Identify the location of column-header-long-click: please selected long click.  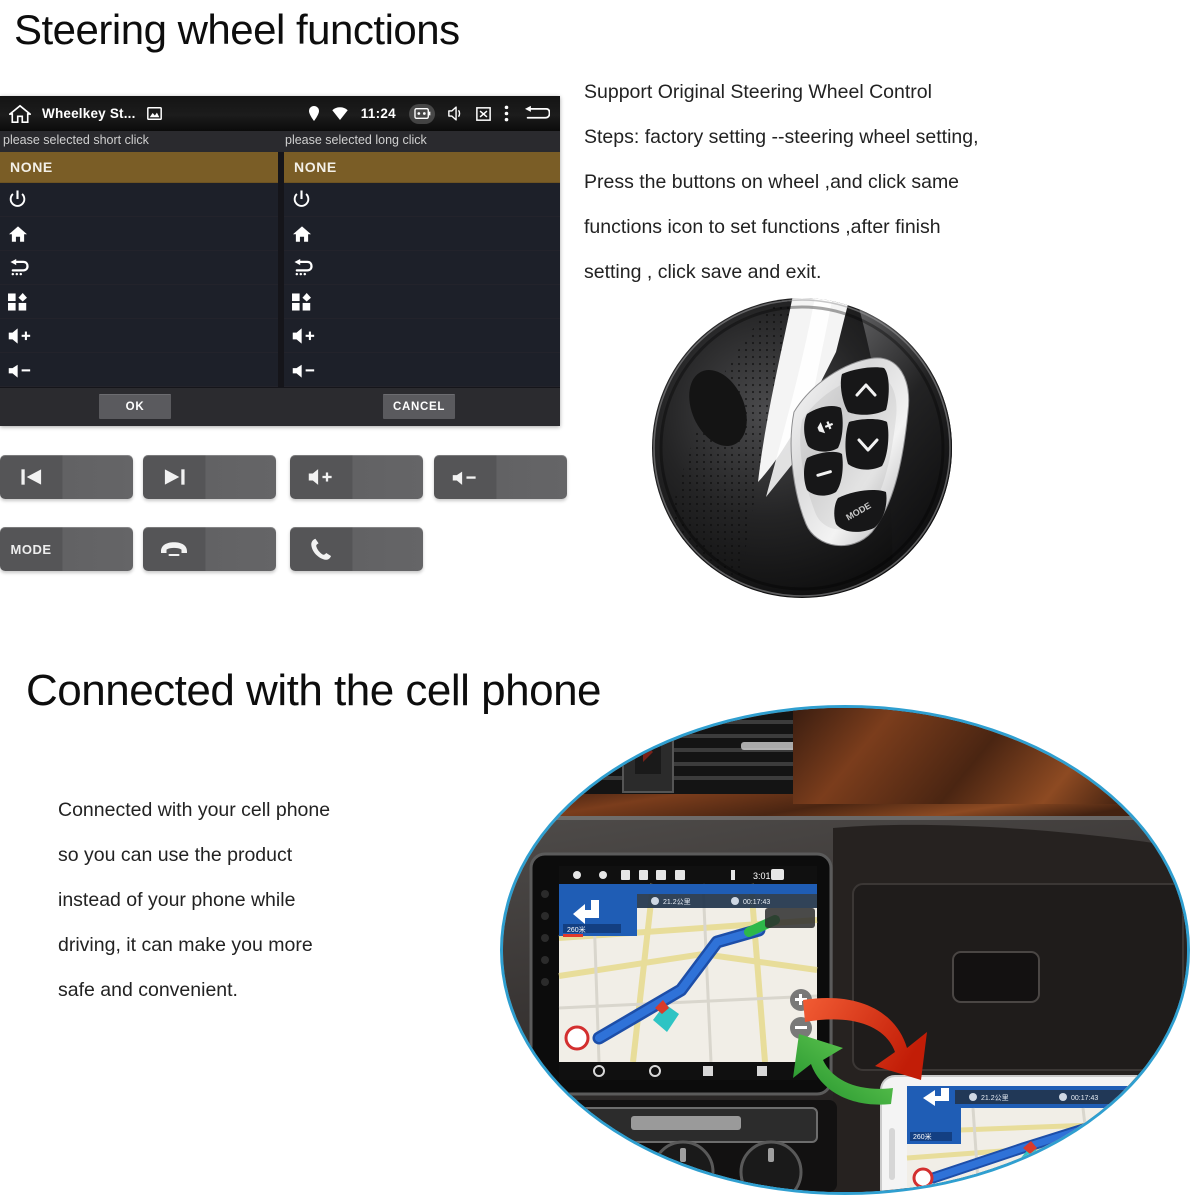
(356, 140).